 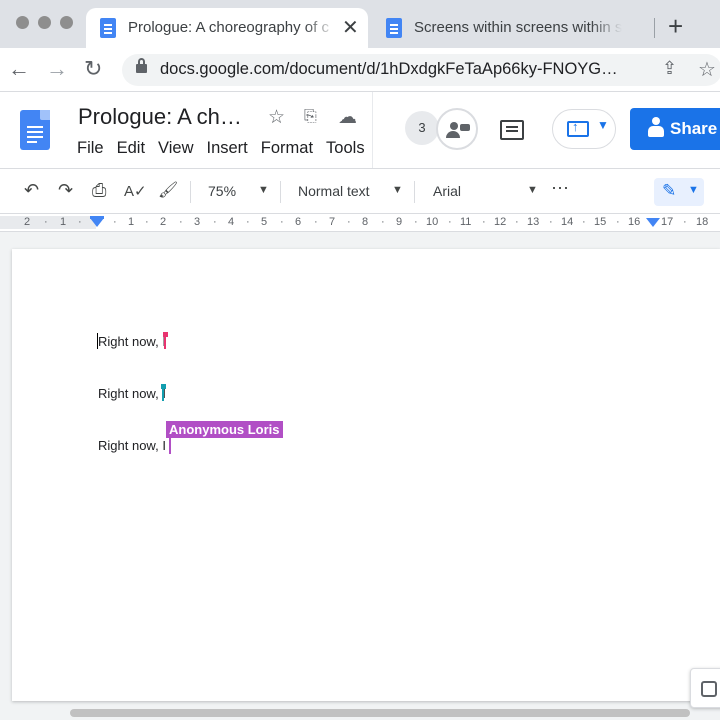 What do you see at coordinates (97, 222) in the screenshot?
I see `left-indent-marker` at bounding box center [97, 222].